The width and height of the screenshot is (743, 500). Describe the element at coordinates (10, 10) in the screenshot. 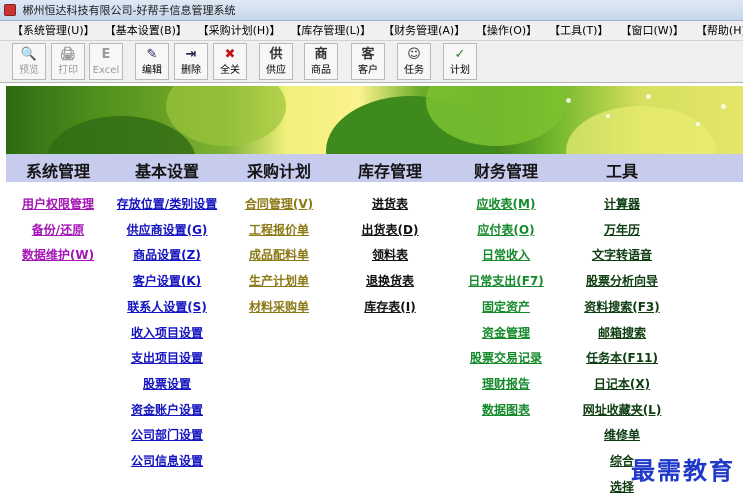

I see `app-icon` at that location.